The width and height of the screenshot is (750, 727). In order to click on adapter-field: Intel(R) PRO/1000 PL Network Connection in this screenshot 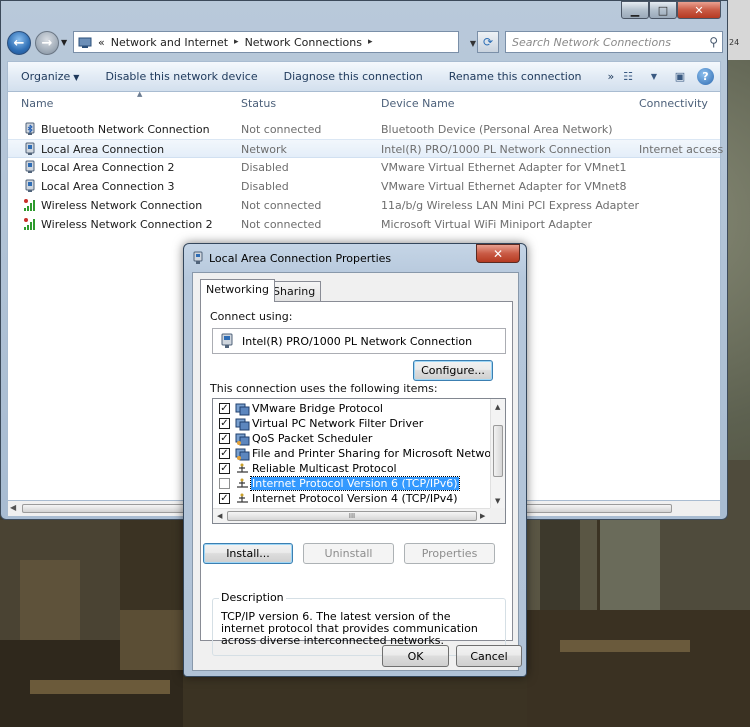, I will do `click(359, 341)`.